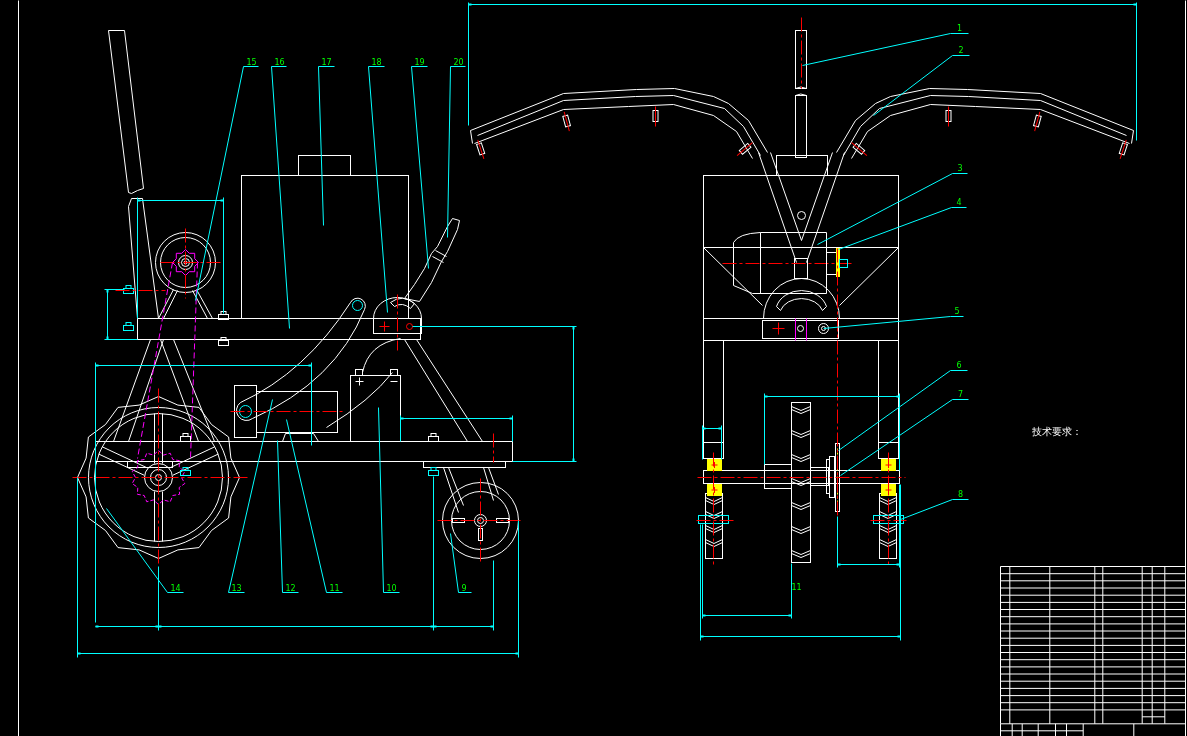  Describe the element at coordinates (833, 477) in the screenshot. I see `chain-sprocket` at that location.